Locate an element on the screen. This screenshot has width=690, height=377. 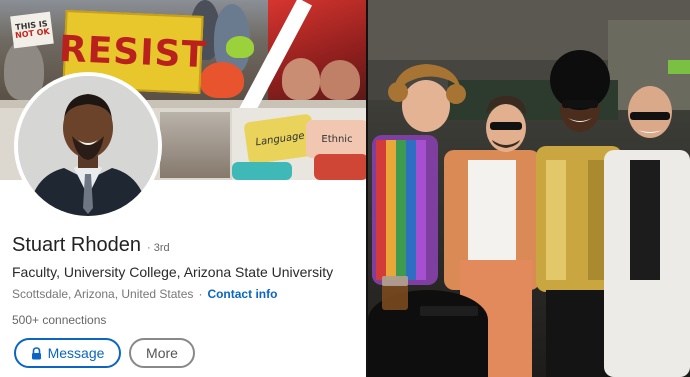
avatar is located at coordinates (88, 146).